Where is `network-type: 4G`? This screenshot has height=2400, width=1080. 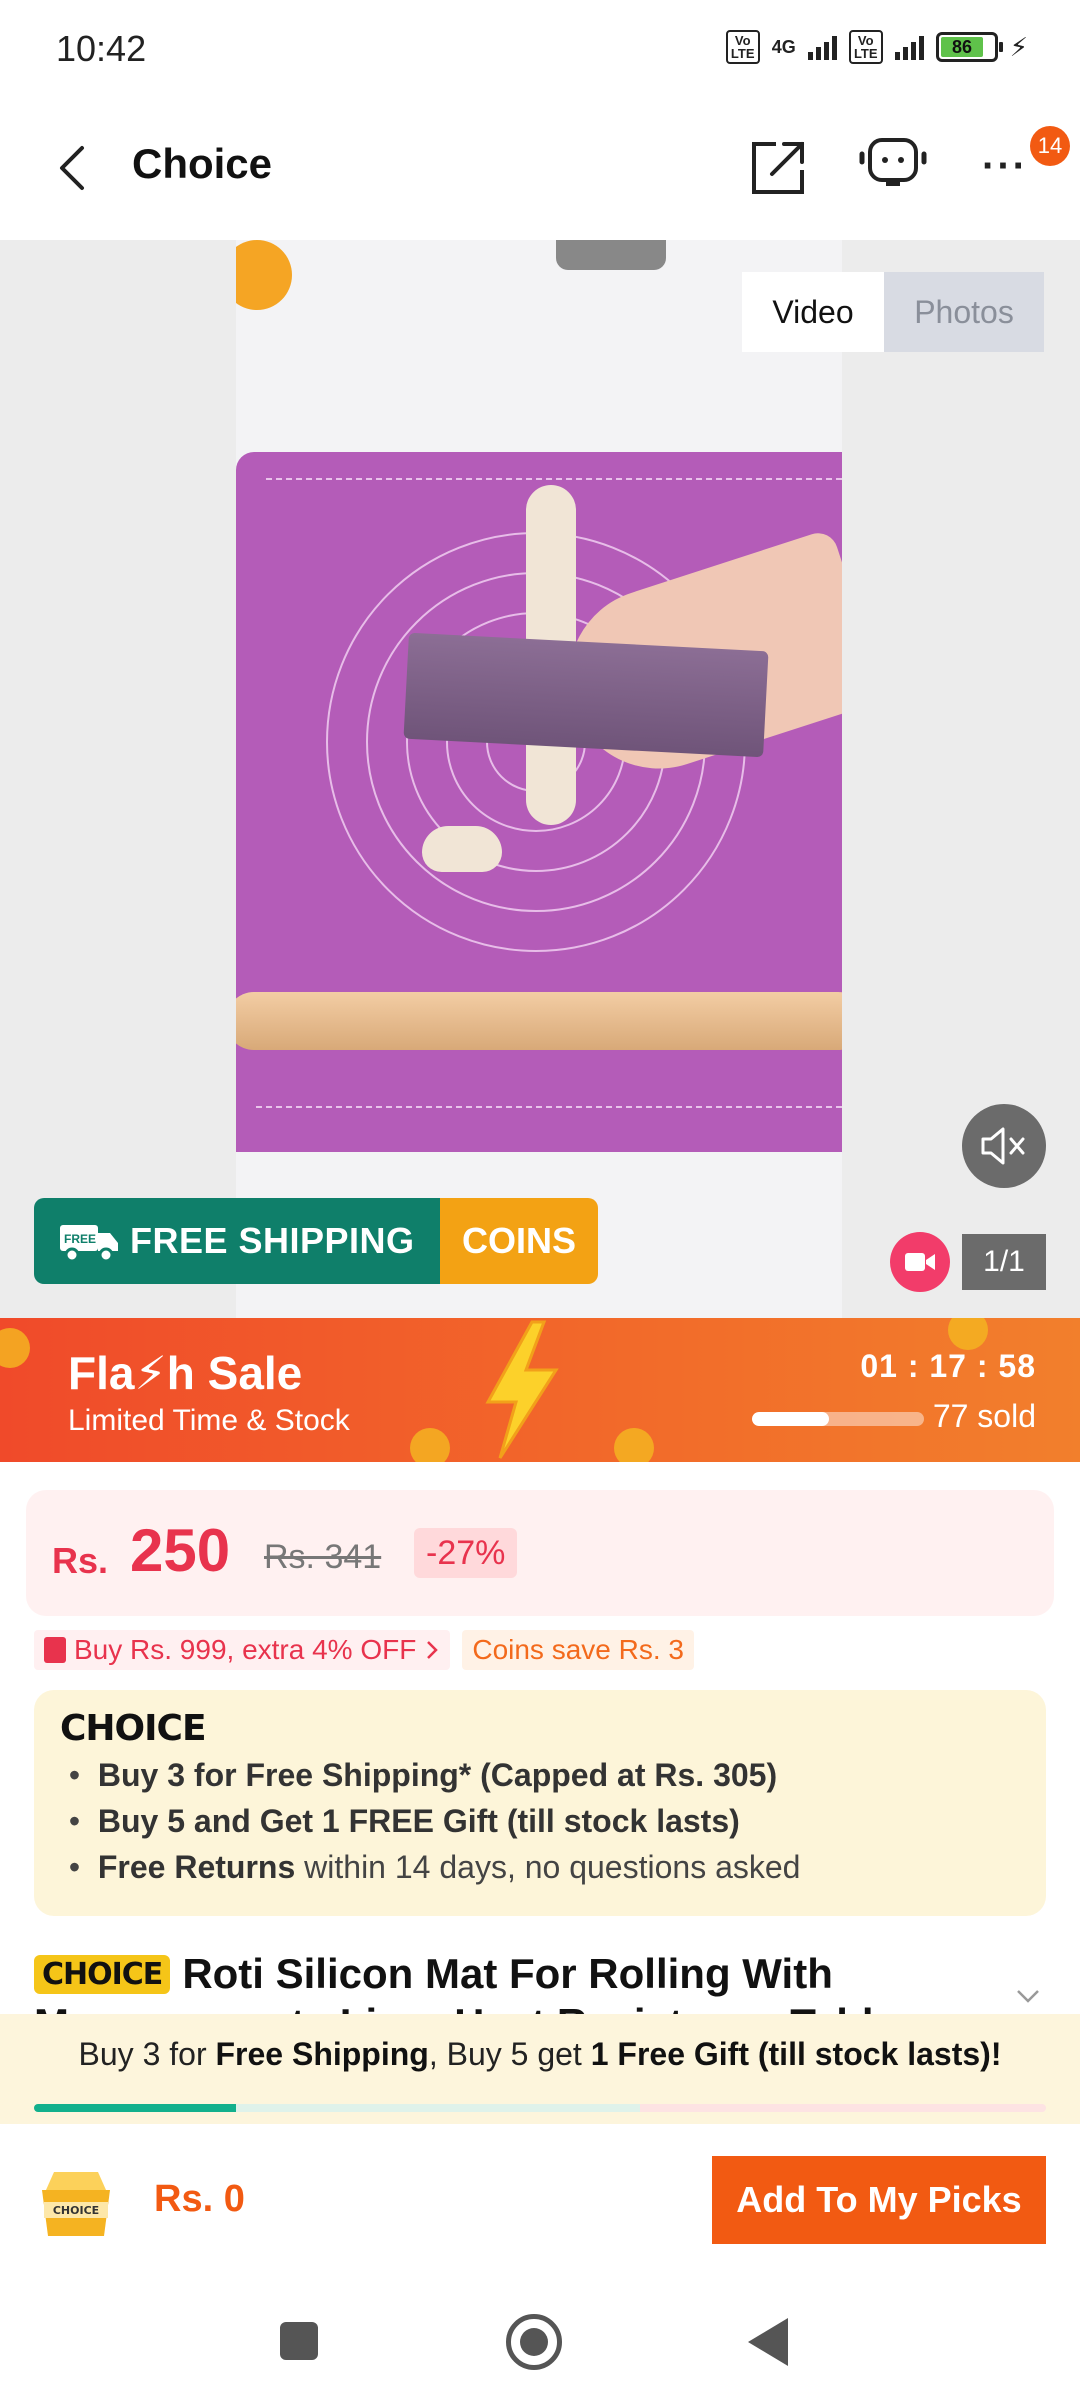
network-type: 4G is located at coordinates (783, 46).